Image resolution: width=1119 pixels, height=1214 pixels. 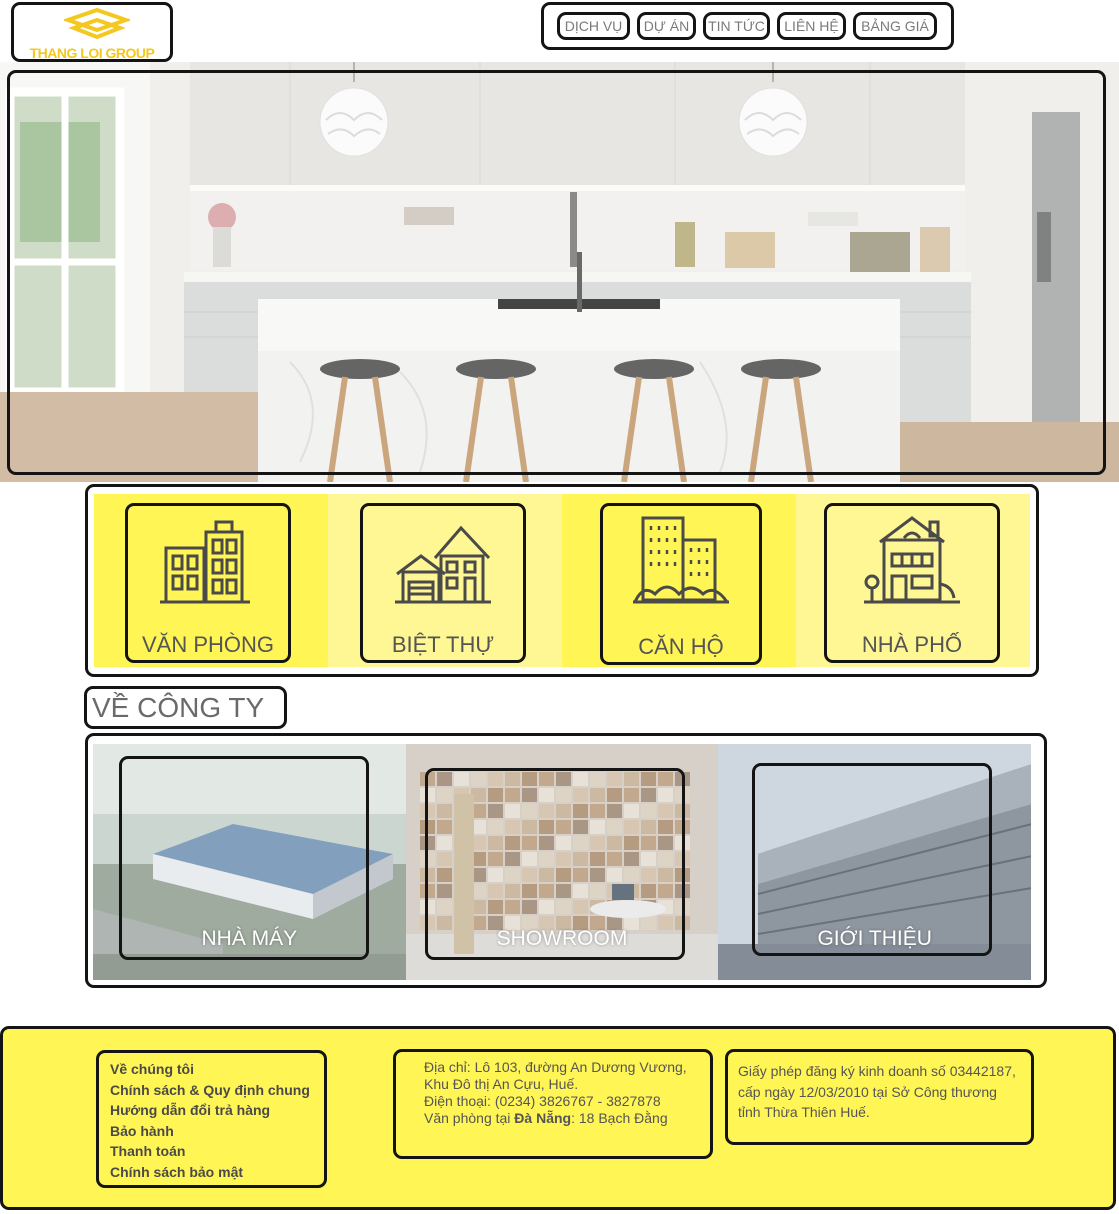 I want to click on footer-office-city: Đà Nẵng, so click(x=543, y=1118).